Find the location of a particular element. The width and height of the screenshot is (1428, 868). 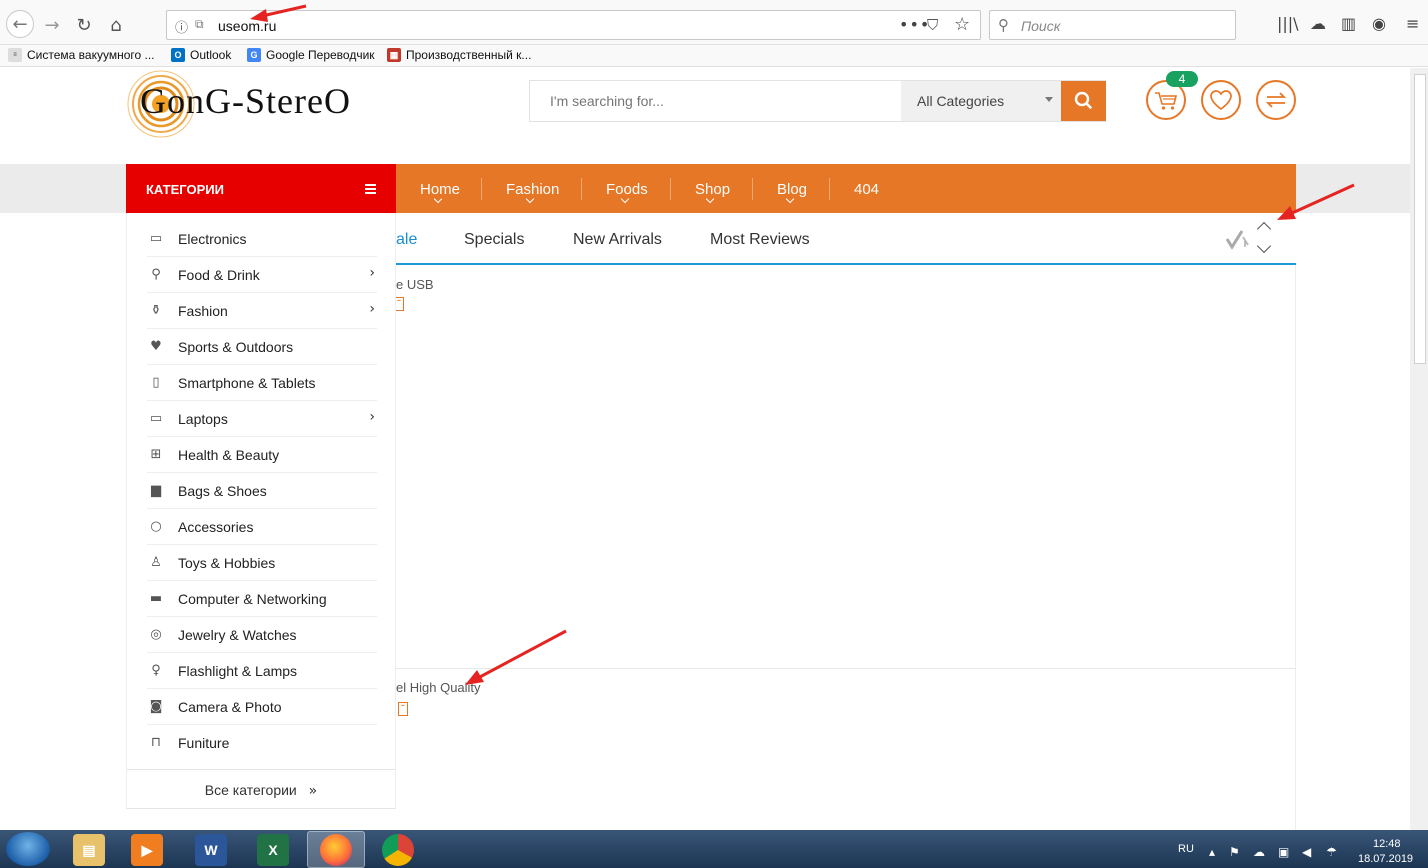

taskbar-firefox is located at coordinates (336, 849).